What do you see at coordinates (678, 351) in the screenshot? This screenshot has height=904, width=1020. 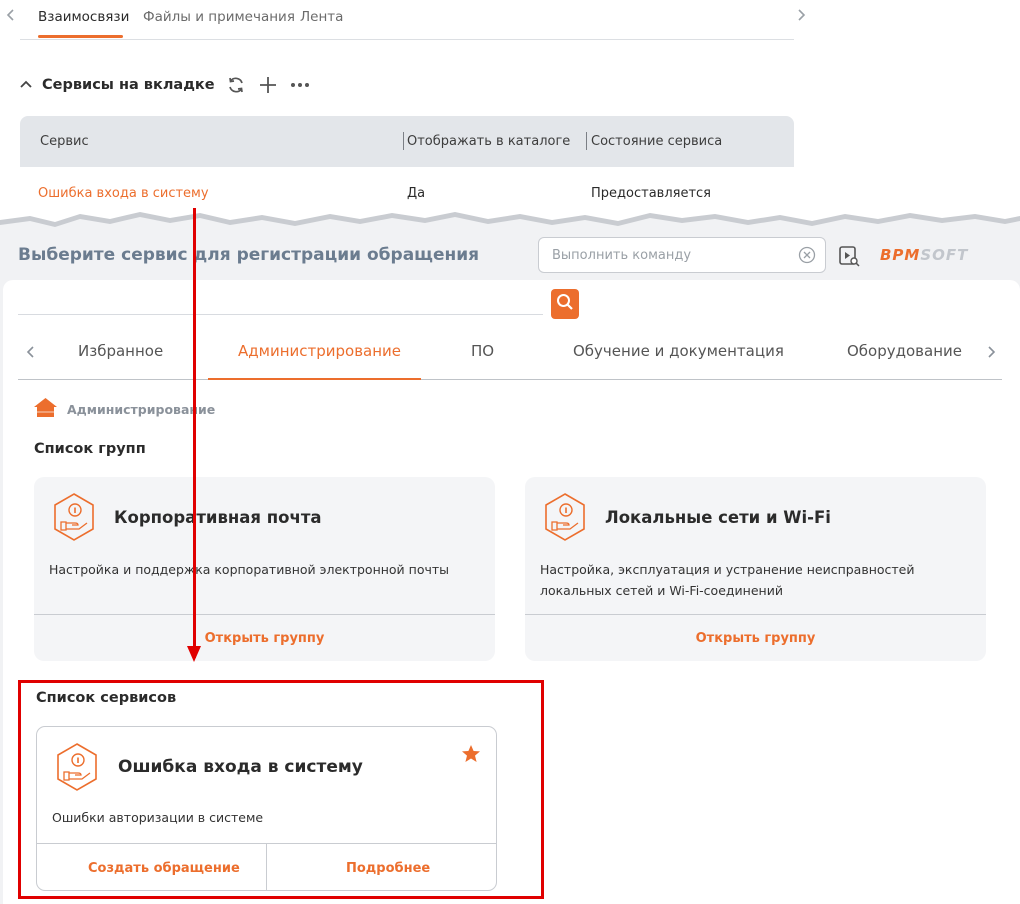 I see `tab-training-docs: Обучение и документация` at bounding box center [678, 351].